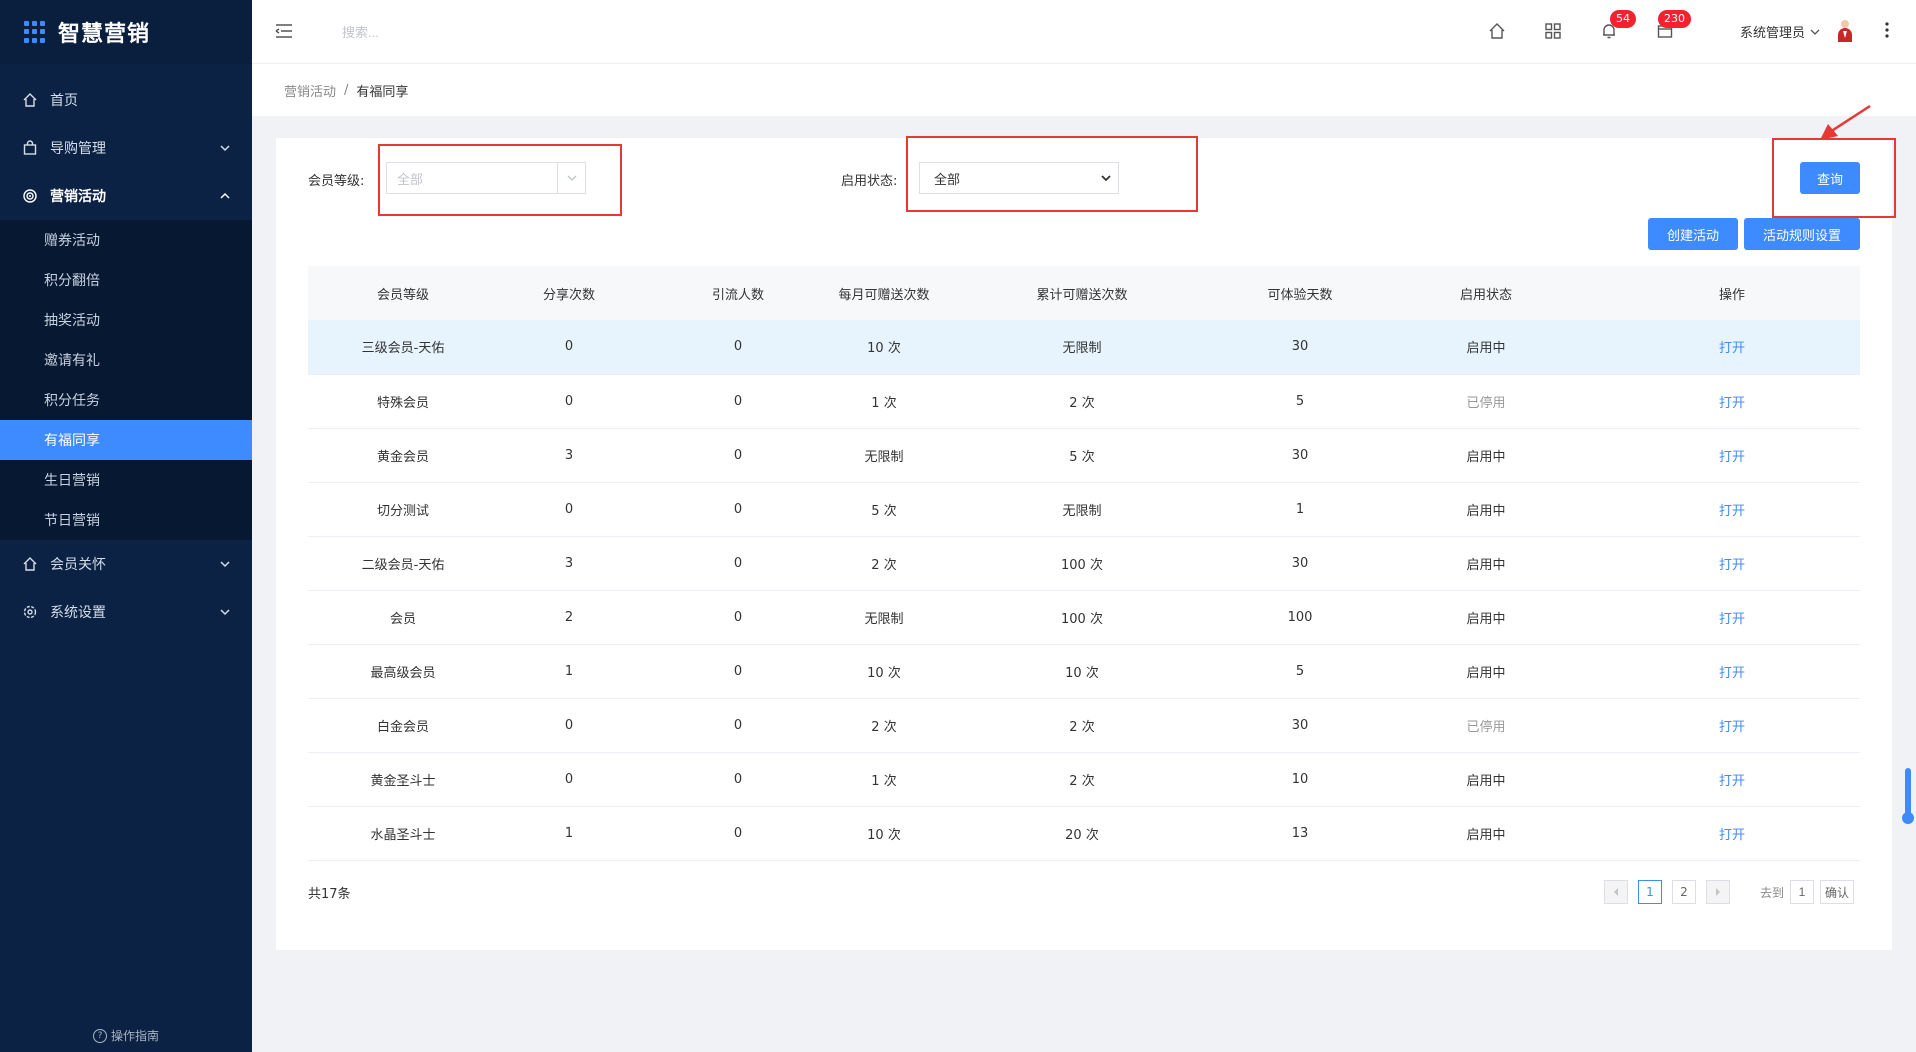 Image resolution: width=1916 pixels, height=1052 pixels. Describe the element at coordinates (126, 196) in the screenshot. I see `sidebar-item-marketing: 营销活动` at that location.